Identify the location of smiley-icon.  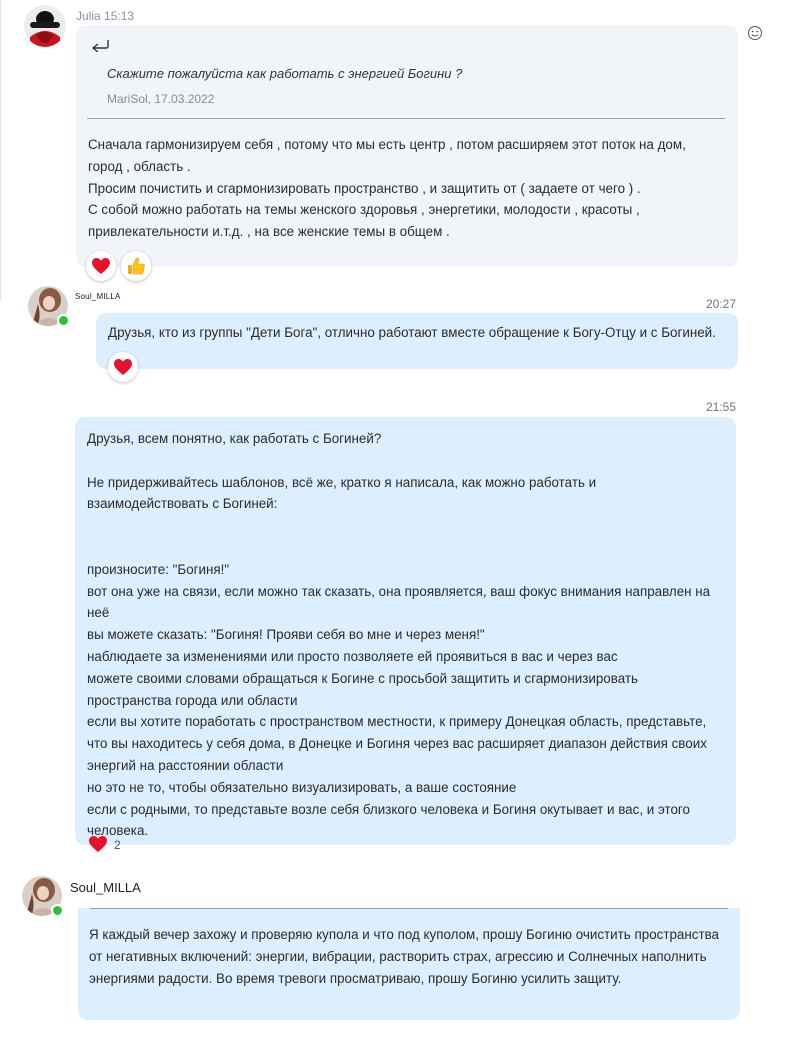
(755, 33).